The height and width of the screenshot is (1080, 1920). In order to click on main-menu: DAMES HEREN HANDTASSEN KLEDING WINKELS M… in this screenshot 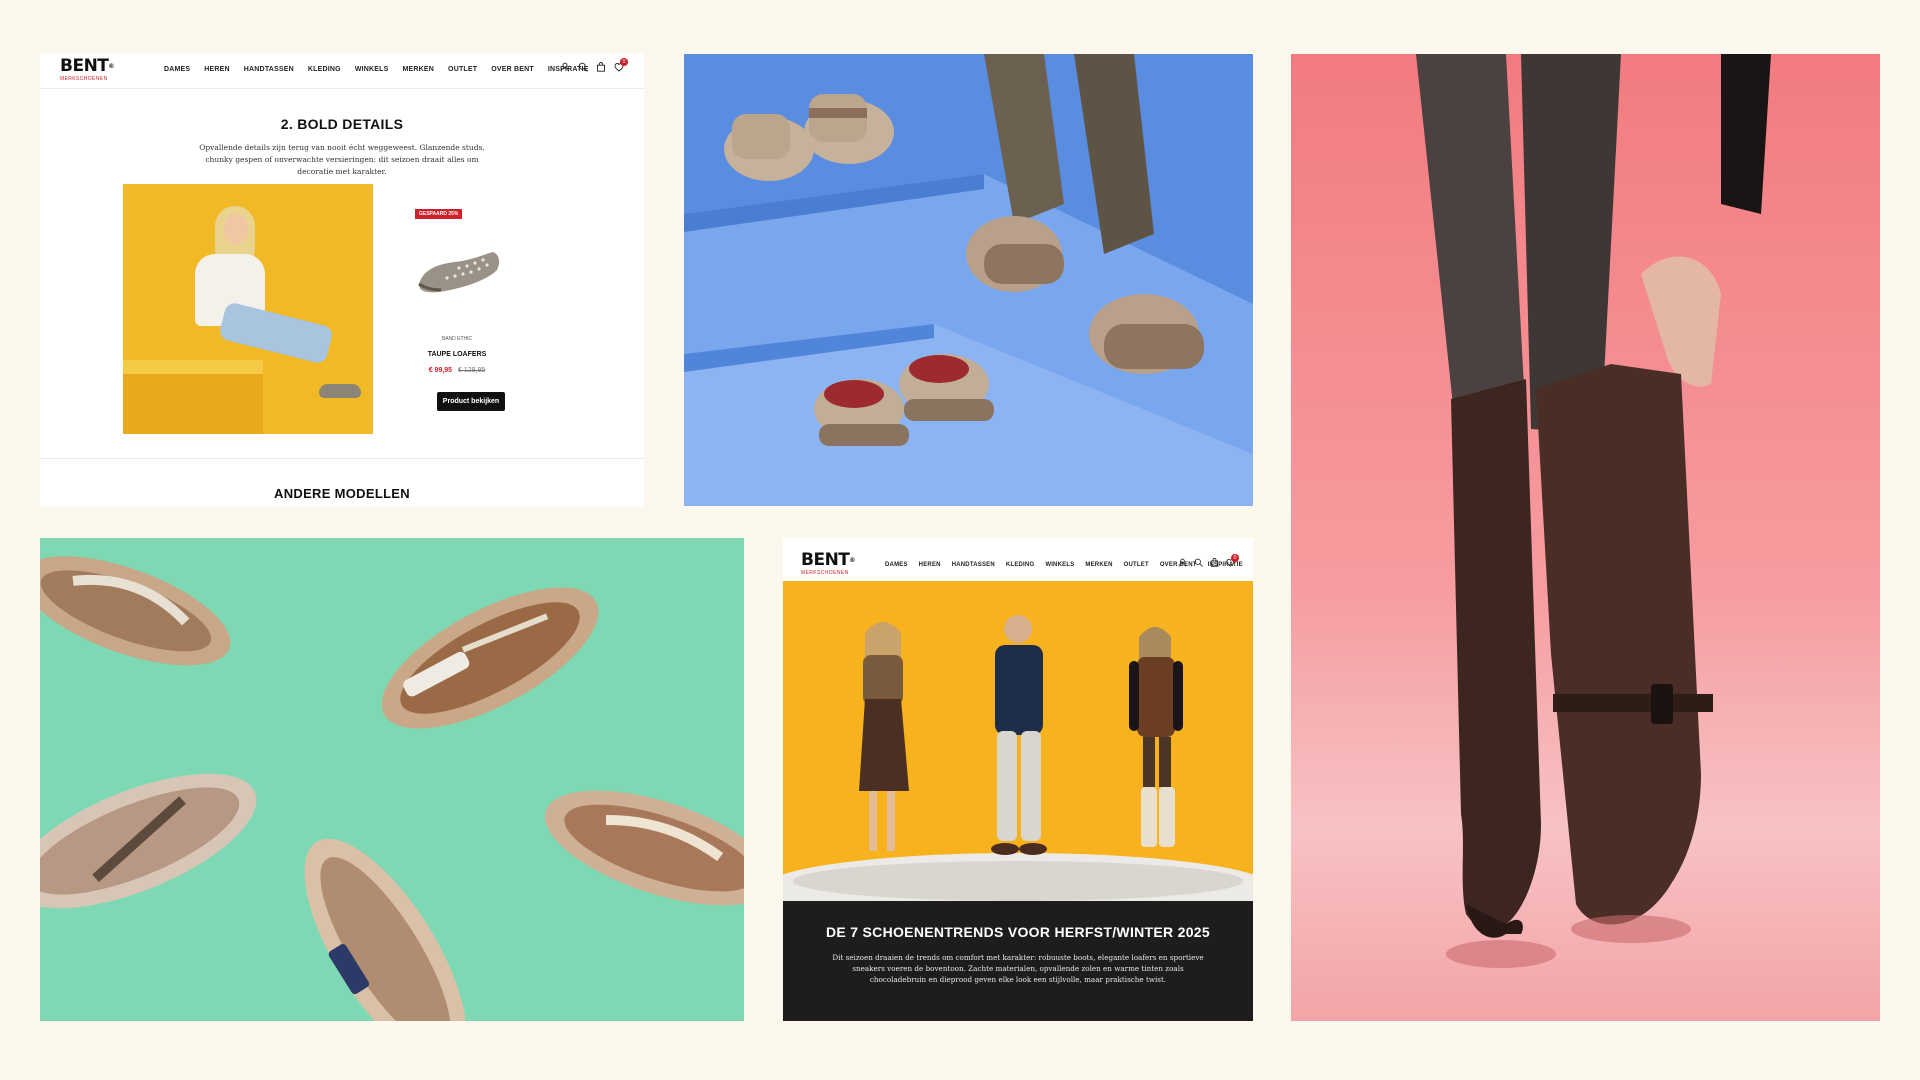, I will do `click(376, 69)`.